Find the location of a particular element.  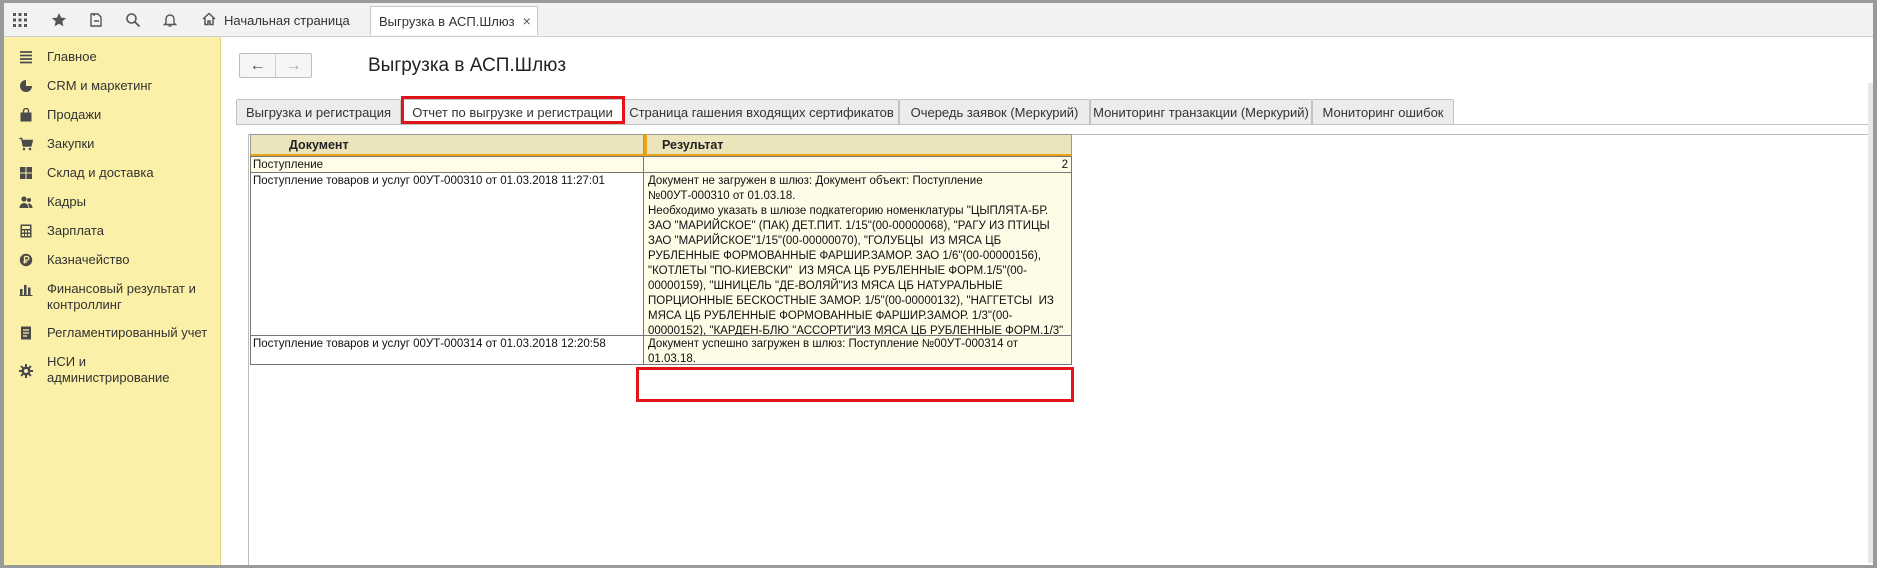

group-label: Поступление is located at coordinates (447, 164).